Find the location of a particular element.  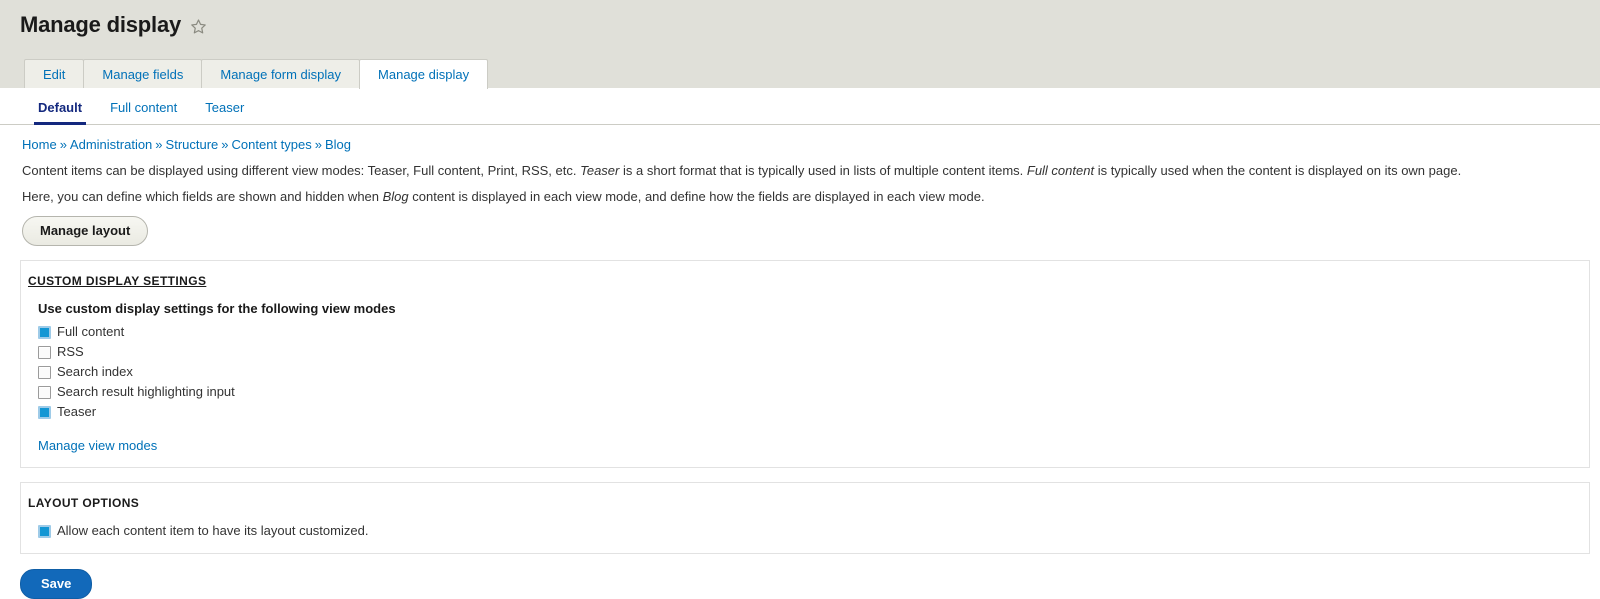

manage-view-modes-row: Manage view modes is located at coordinates (813, 438).